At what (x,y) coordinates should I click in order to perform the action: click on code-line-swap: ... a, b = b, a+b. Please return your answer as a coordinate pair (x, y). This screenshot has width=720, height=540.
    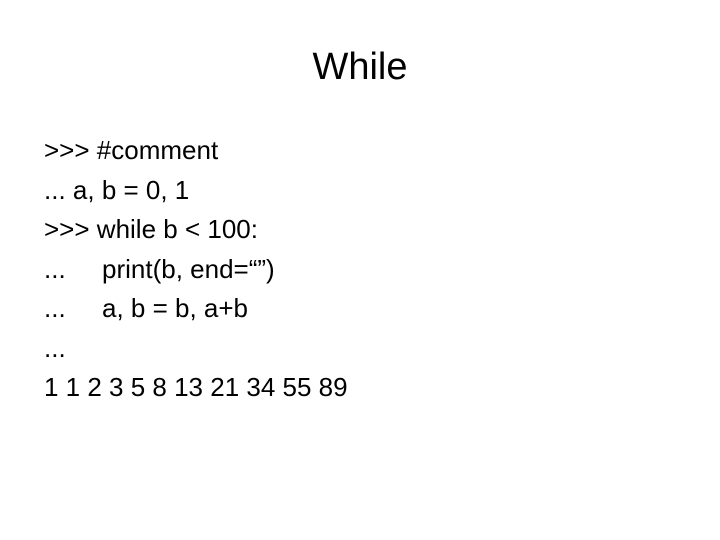
    Looking at the image, I should click on (196, 309).